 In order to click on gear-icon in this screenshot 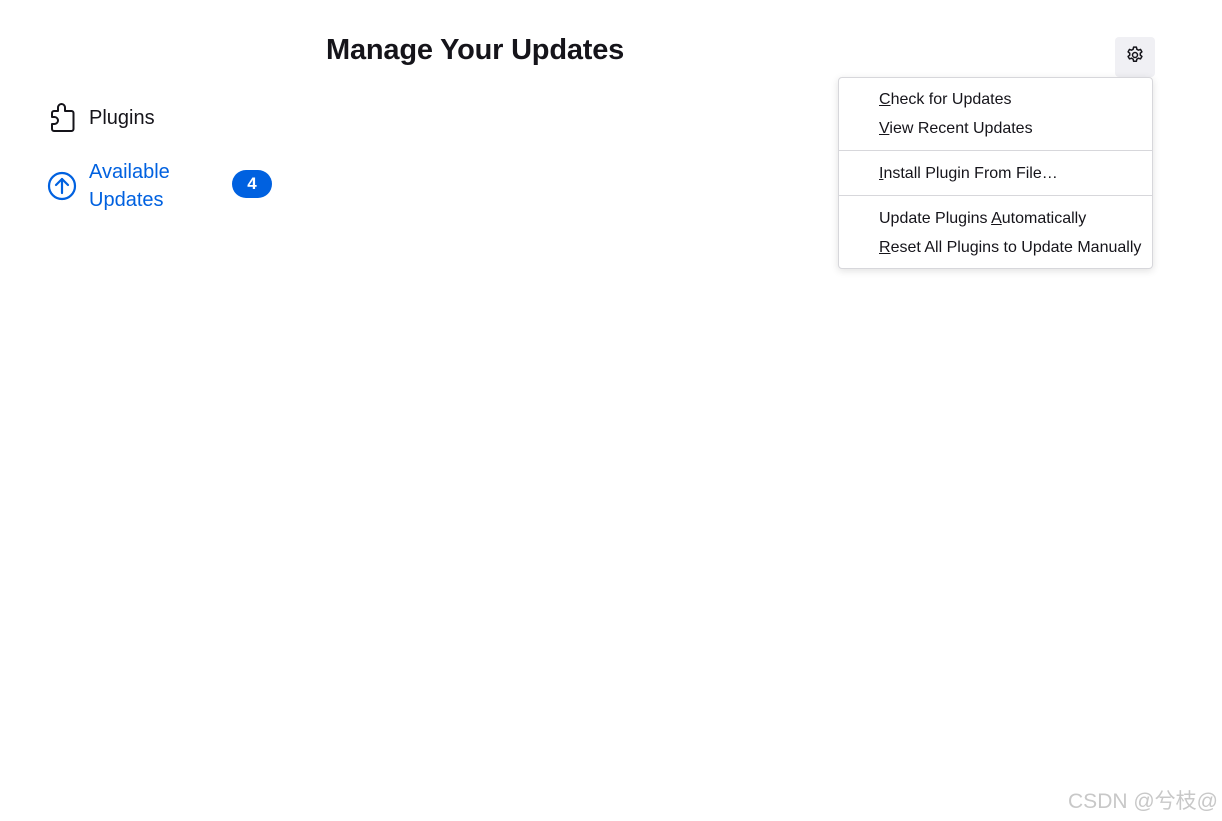, I will do `click(1135, 57)`.